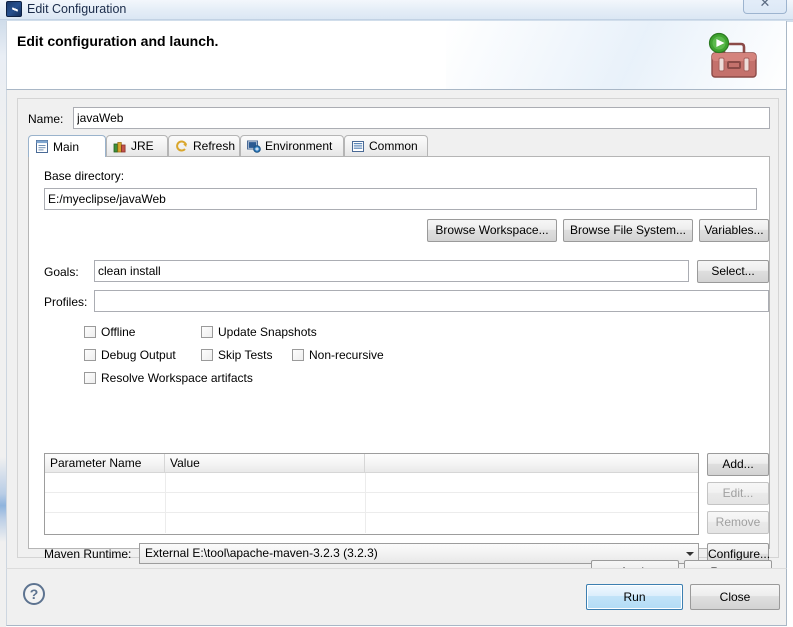 This screenshot has height=627, width=793. What do you see at coordinates (105, 463) in the screenshot?
I see `column-header-parameter-name: Parameter Name` at bounding box center [105, 463].